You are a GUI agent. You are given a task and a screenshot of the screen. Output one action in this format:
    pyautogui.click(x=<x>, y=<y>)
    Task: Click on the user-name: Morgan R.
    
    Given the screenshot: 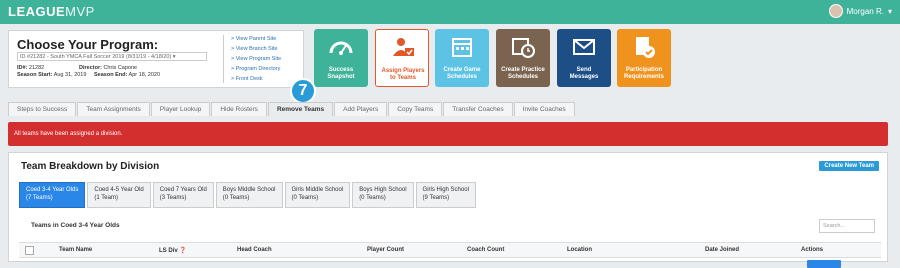 What is the action you would take?
    pyautogui.click(x=865, y=11)
    